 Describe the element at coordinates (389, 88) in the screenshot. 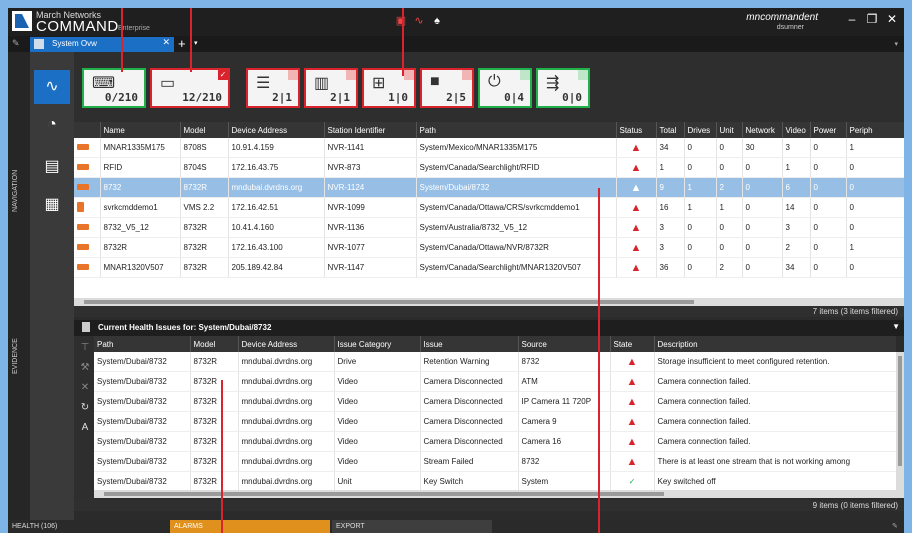

I see `tile-hierarchy: ⊞ 1|0` at that location.